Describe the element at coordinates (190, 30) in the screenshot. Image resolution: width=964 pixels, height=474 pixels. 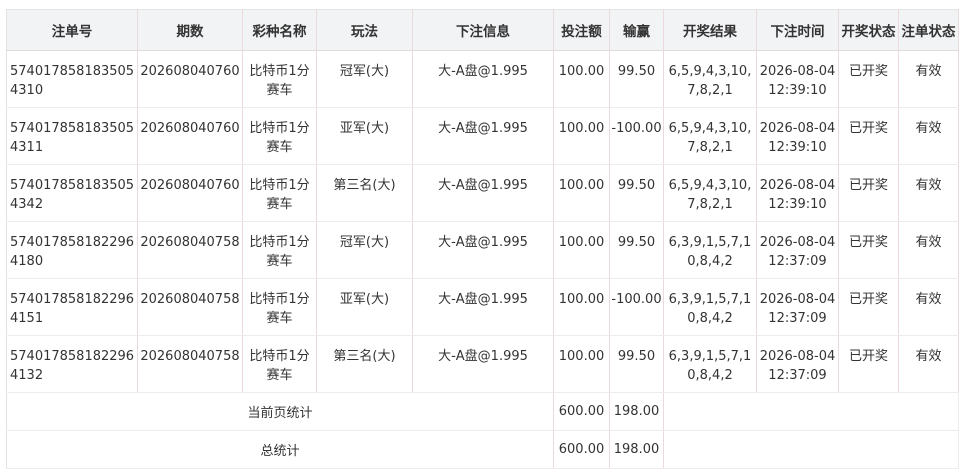
I see `header-period: 期数` at that location.